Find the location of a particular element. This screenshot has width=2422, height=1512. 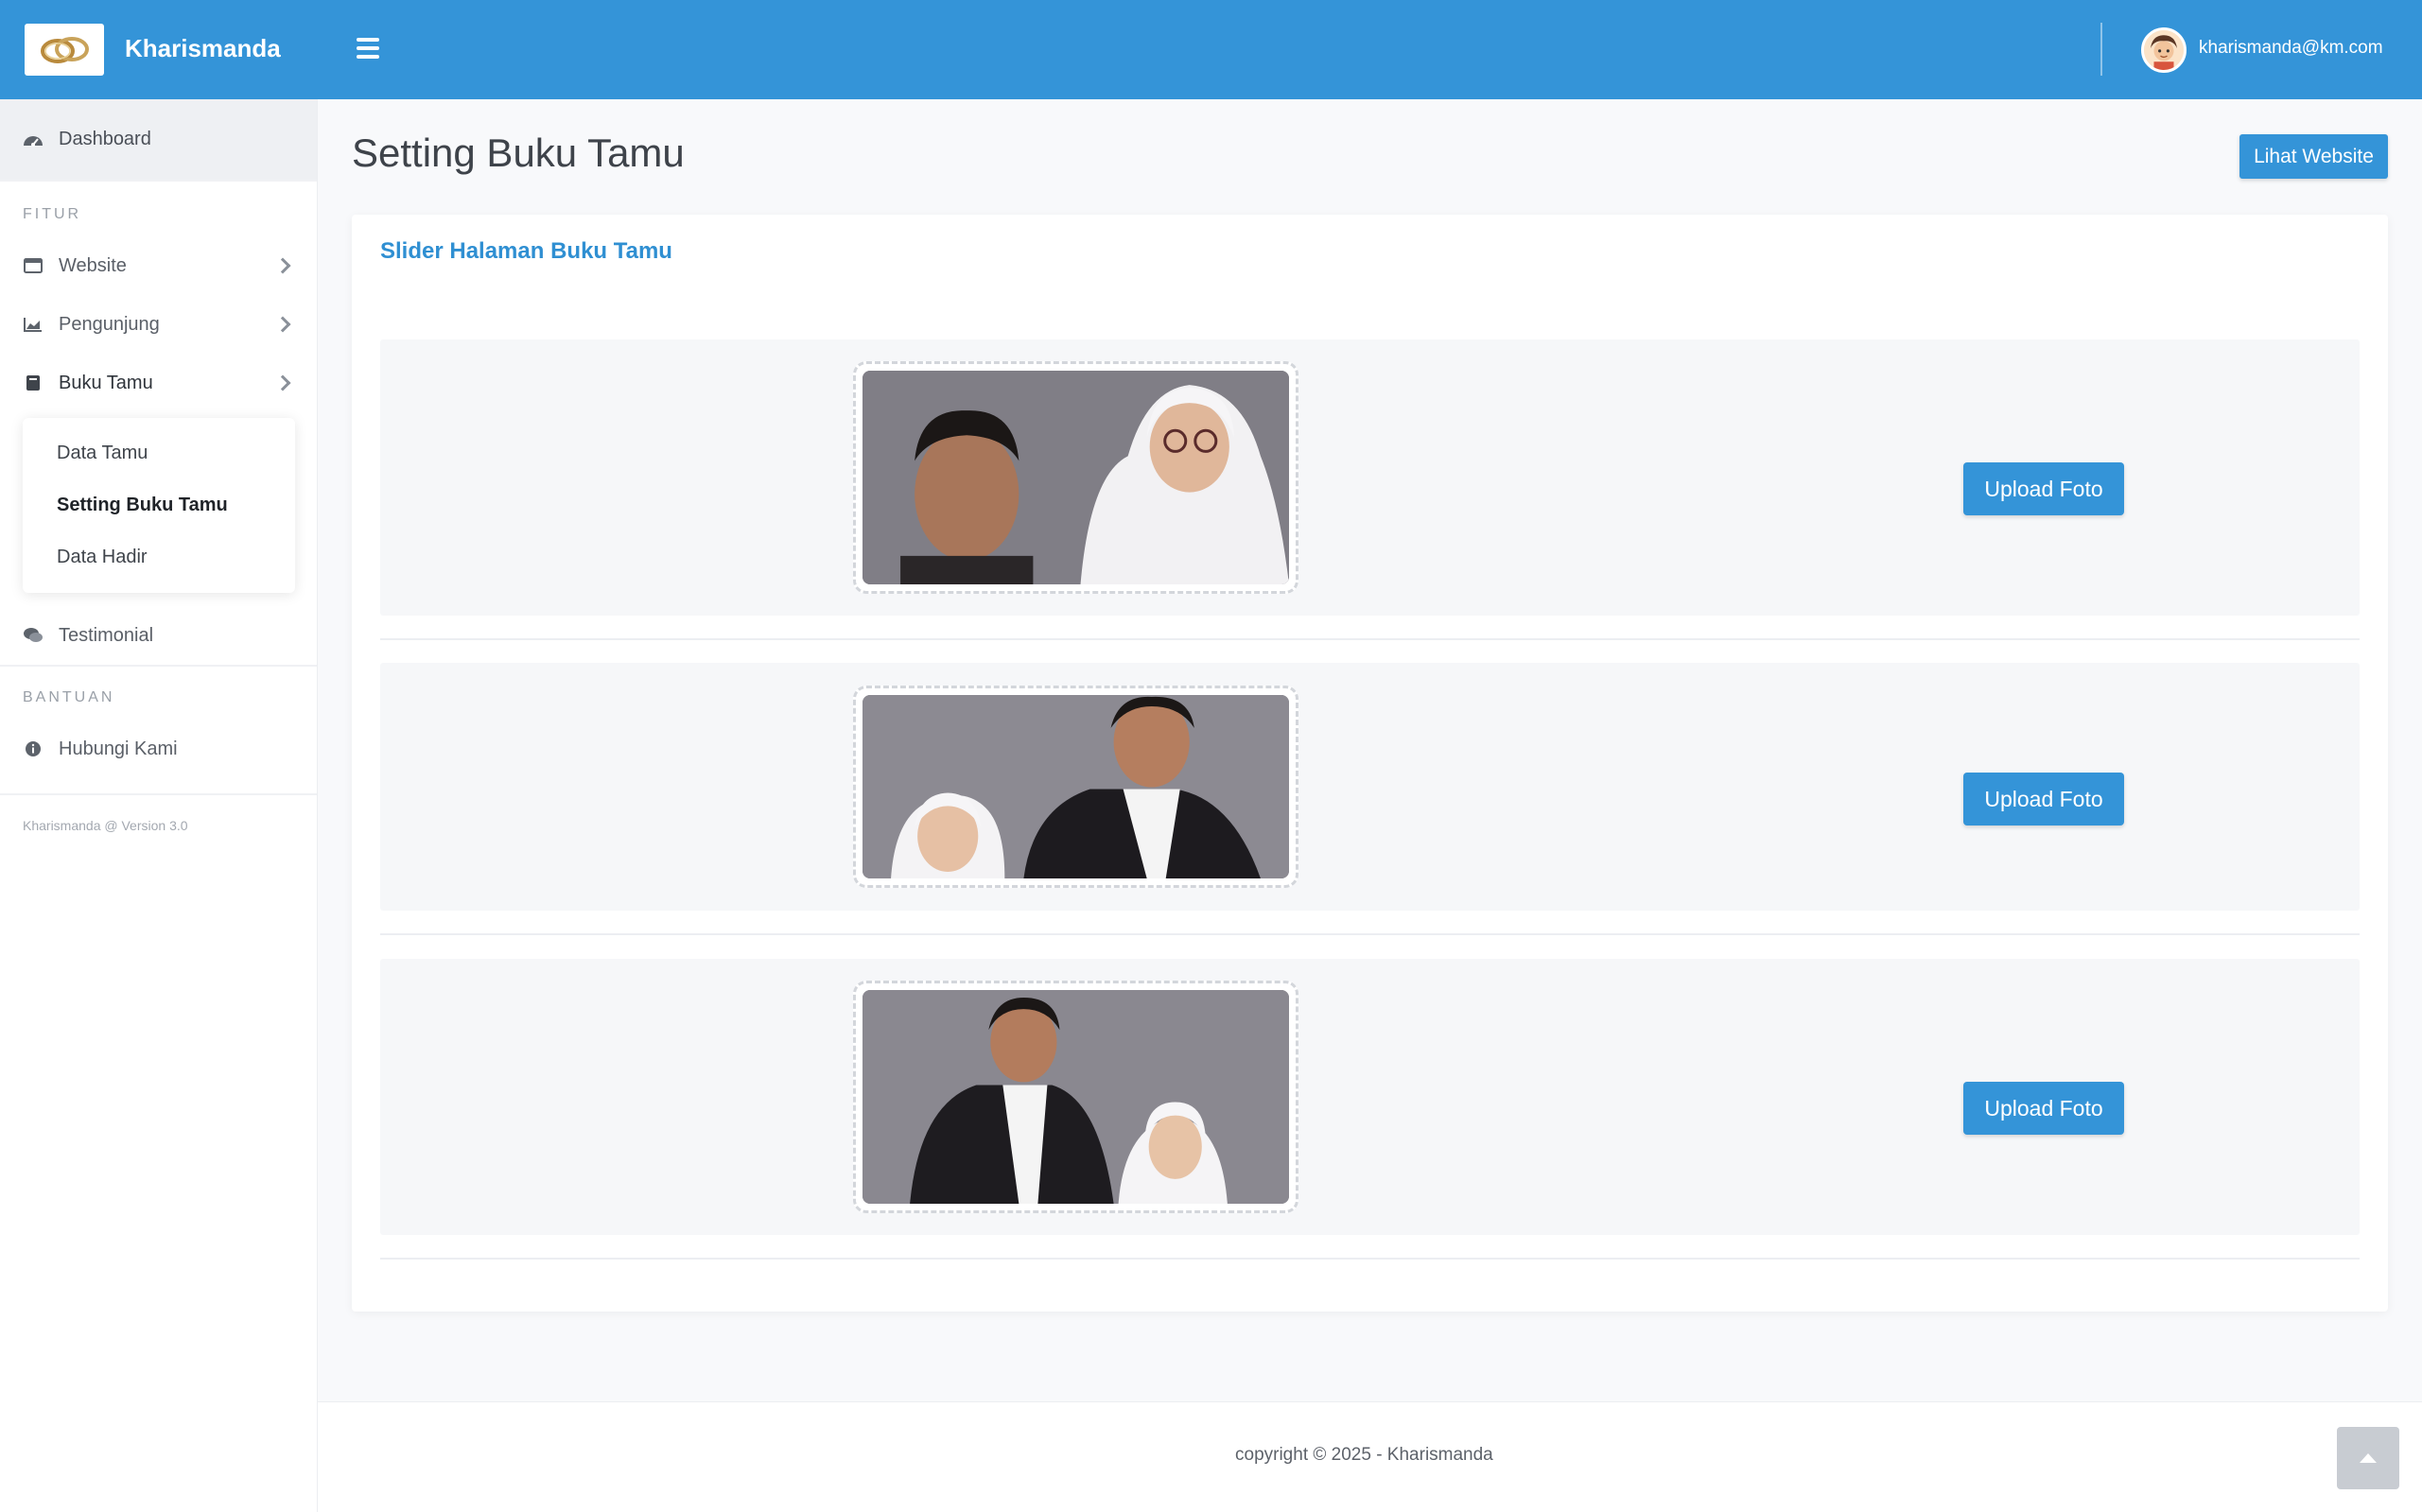

comments-icon is located at coordinates (33, 636).